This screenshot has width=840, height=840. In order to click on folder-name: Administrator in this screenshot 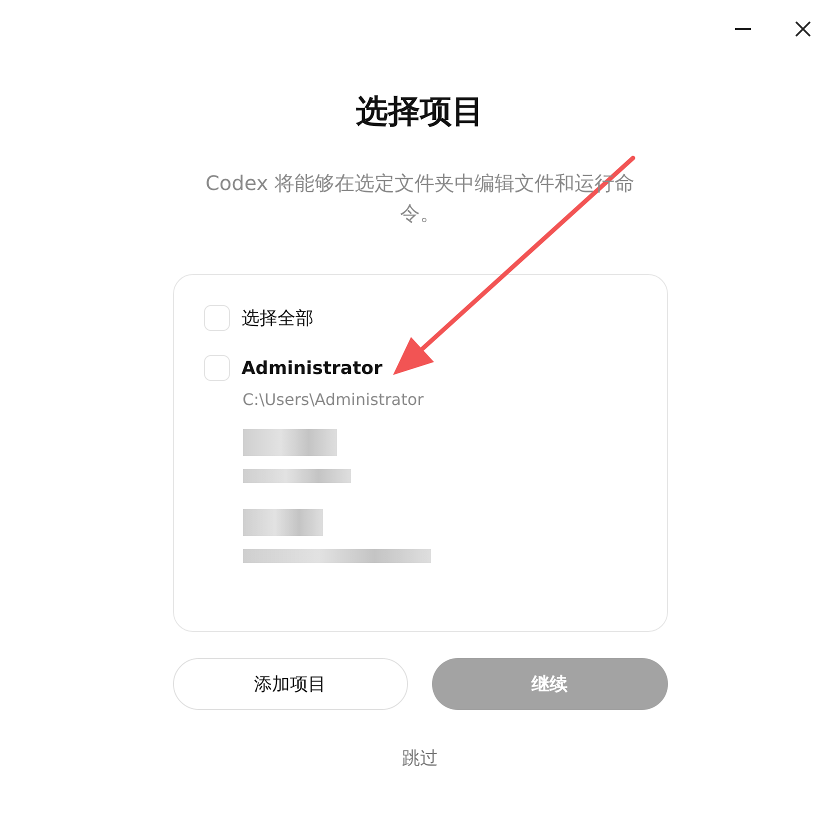, I will do `click(312, 368)`.